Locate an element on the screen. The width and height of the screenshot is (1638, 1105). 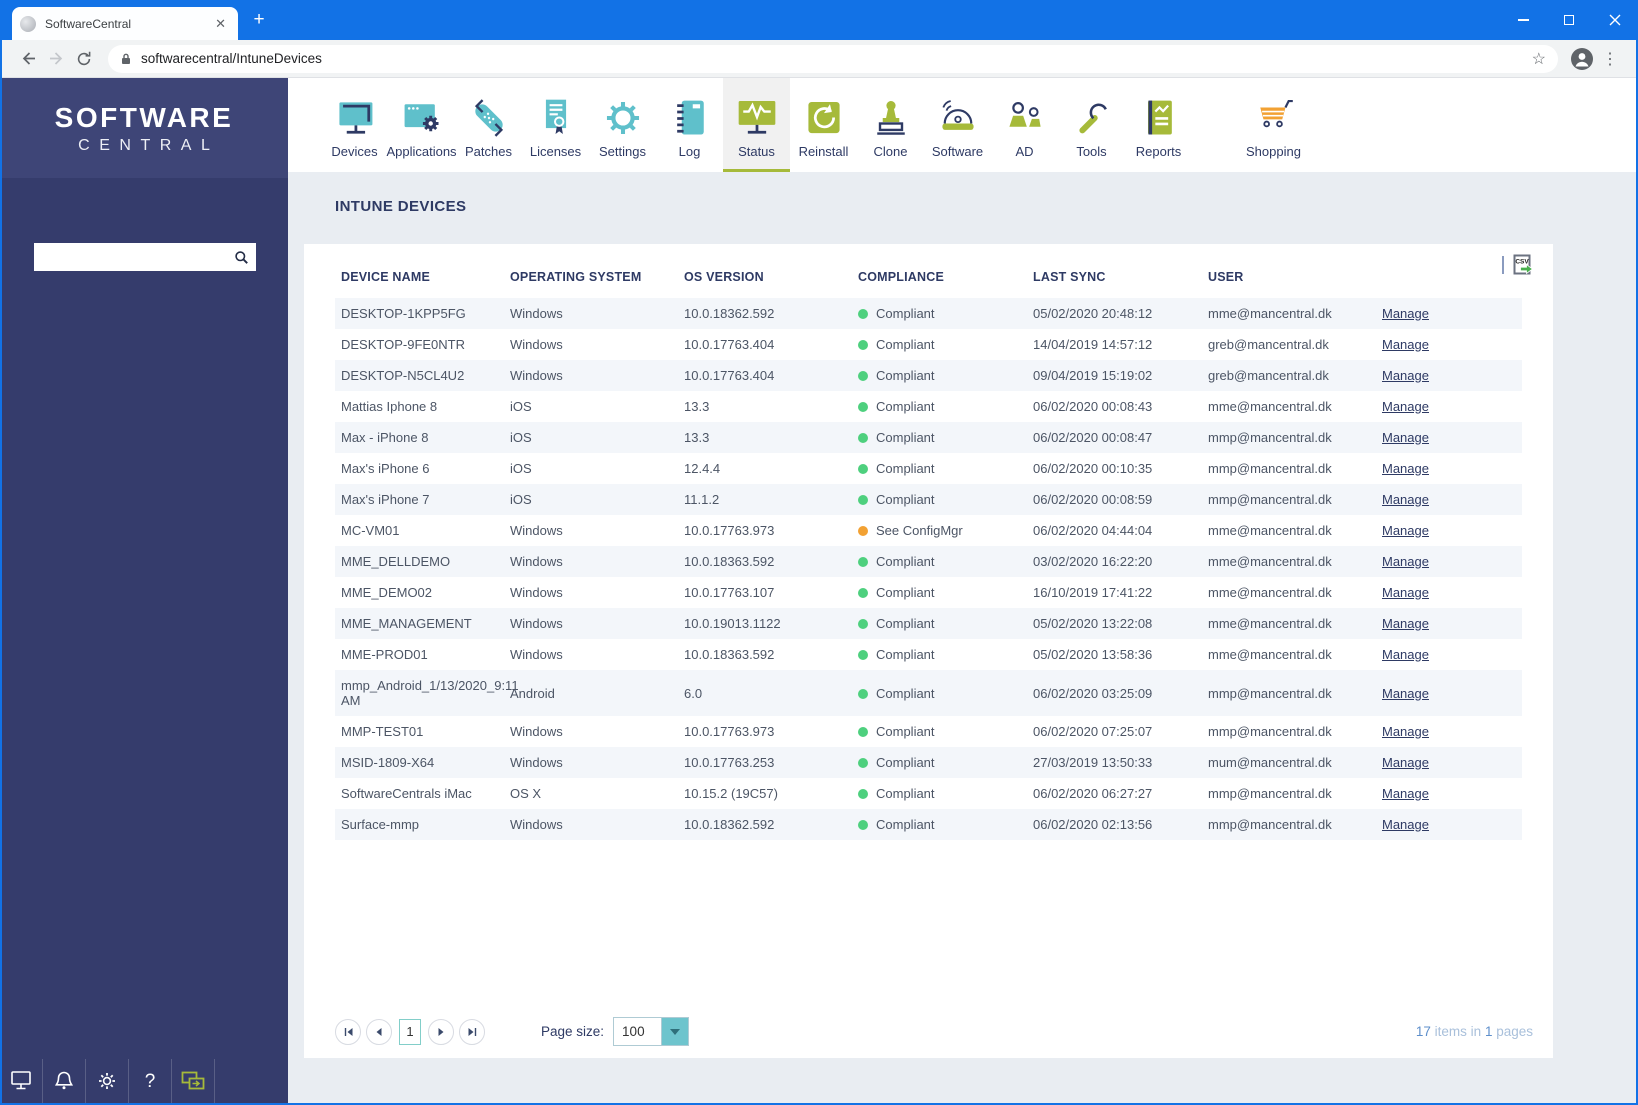
nav-item-reinstall: Reinstall is located at coordinates (823, 125).